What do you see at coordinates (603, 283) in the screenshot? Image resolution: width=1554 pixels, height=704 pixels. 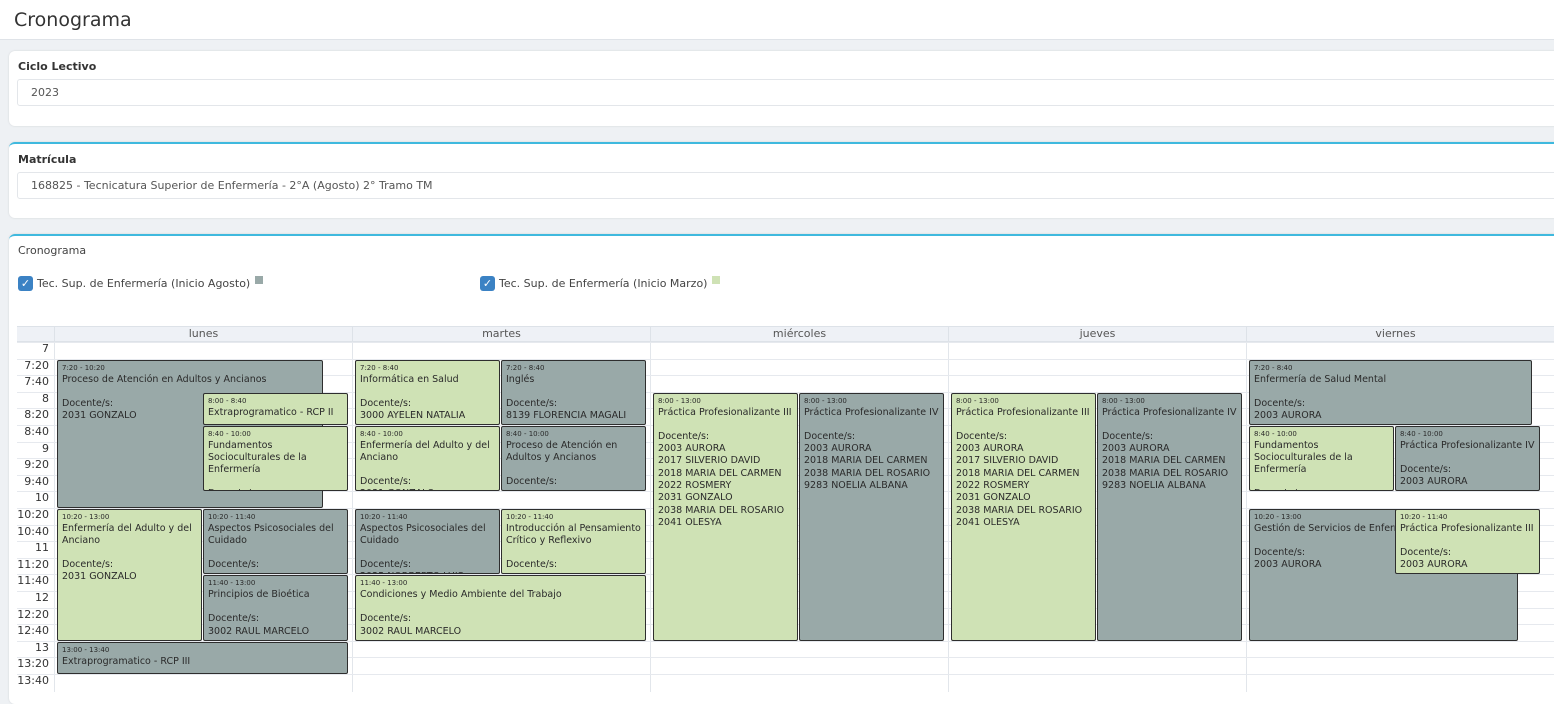 I see `legend-marzo-label: Tec. Sup. de Enfermería (Inicio Marzo)` at bounding box center [603, 283].